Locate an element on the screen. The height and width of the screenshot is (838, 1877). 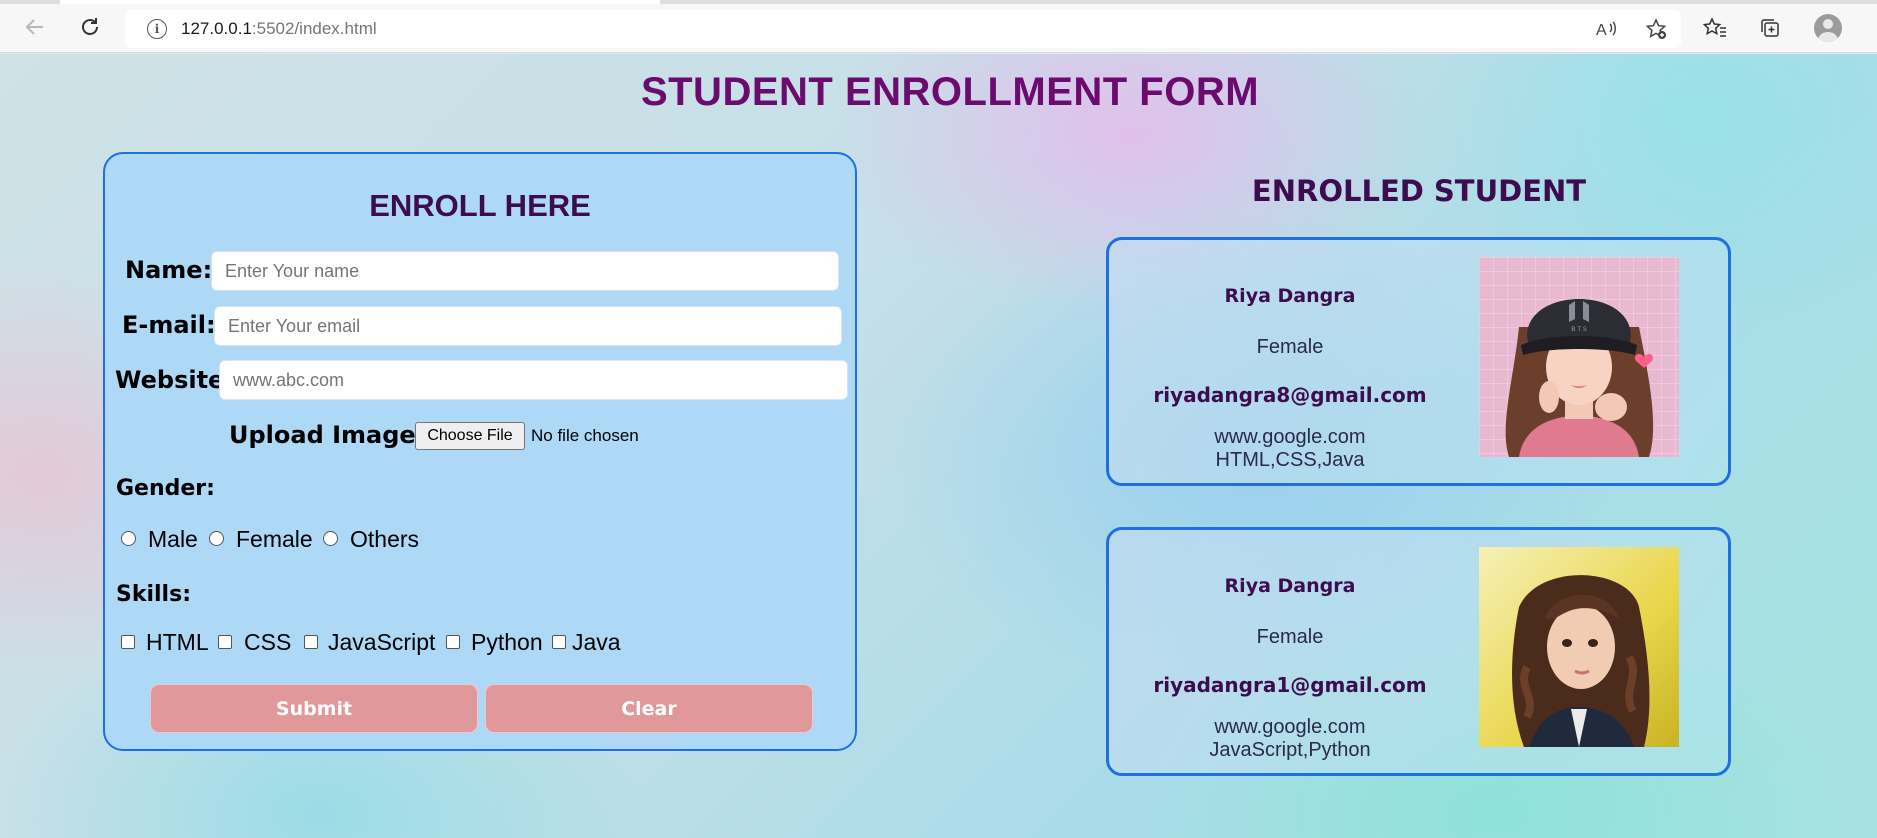
upload-image-label: Upload Image: is located at coordinates (327, 435).